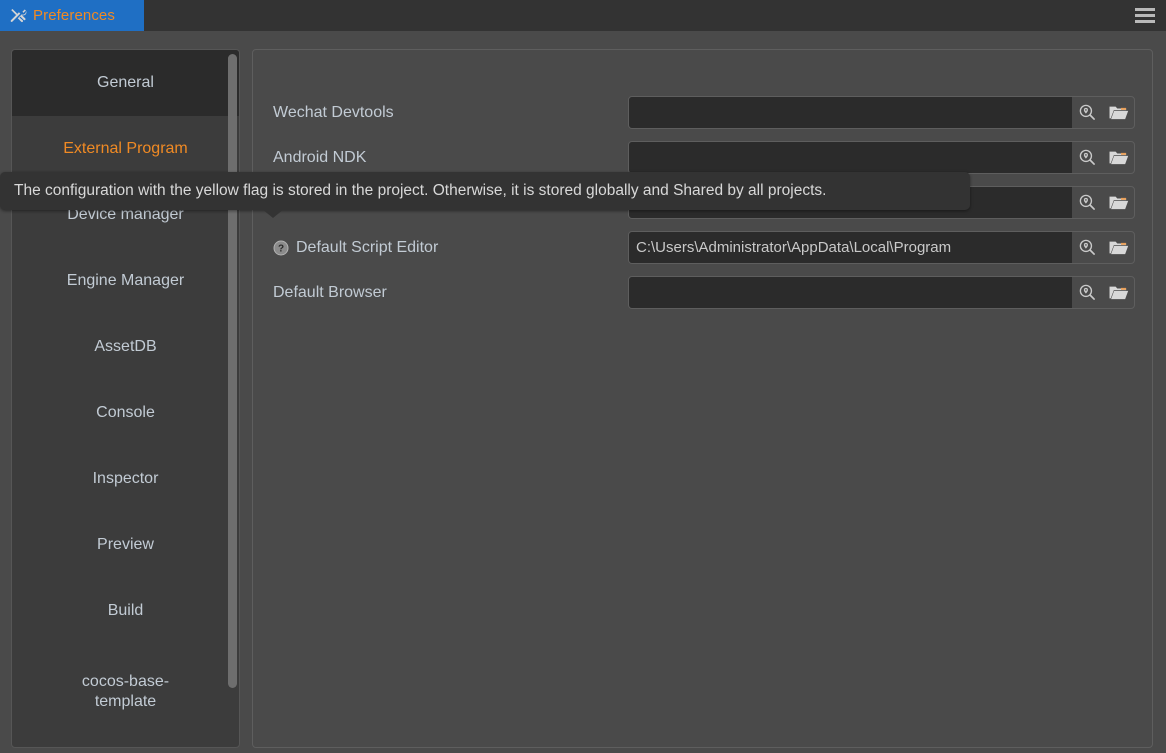 The width and height of the screenshot is (1166, 753). What do you see at coordinates (450, 113) in the screenshot?
I see `row-label-group: Wechat Devtools` at bounding box center [450, 113].